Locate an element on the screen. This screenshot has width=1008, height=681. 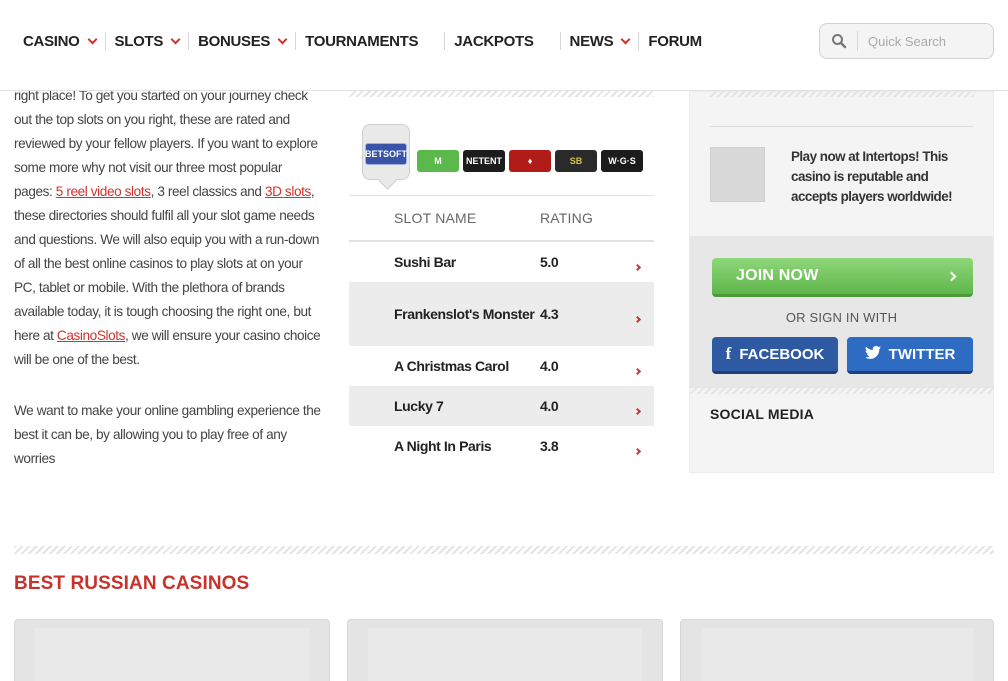
search-icon is located at coordinates (839, 41).